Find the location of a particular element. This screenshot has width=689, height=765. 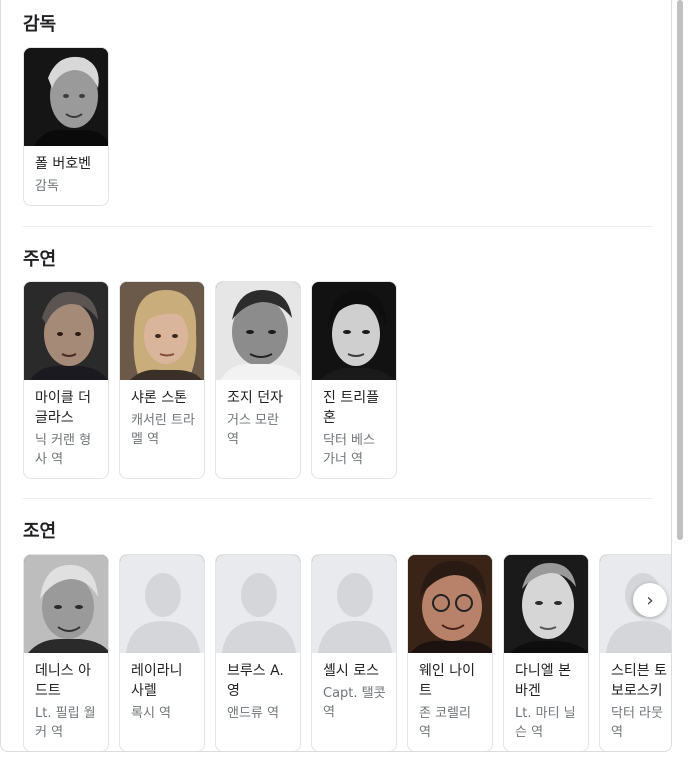

chevron-right-icon: › is located at coordinates (650, 600).